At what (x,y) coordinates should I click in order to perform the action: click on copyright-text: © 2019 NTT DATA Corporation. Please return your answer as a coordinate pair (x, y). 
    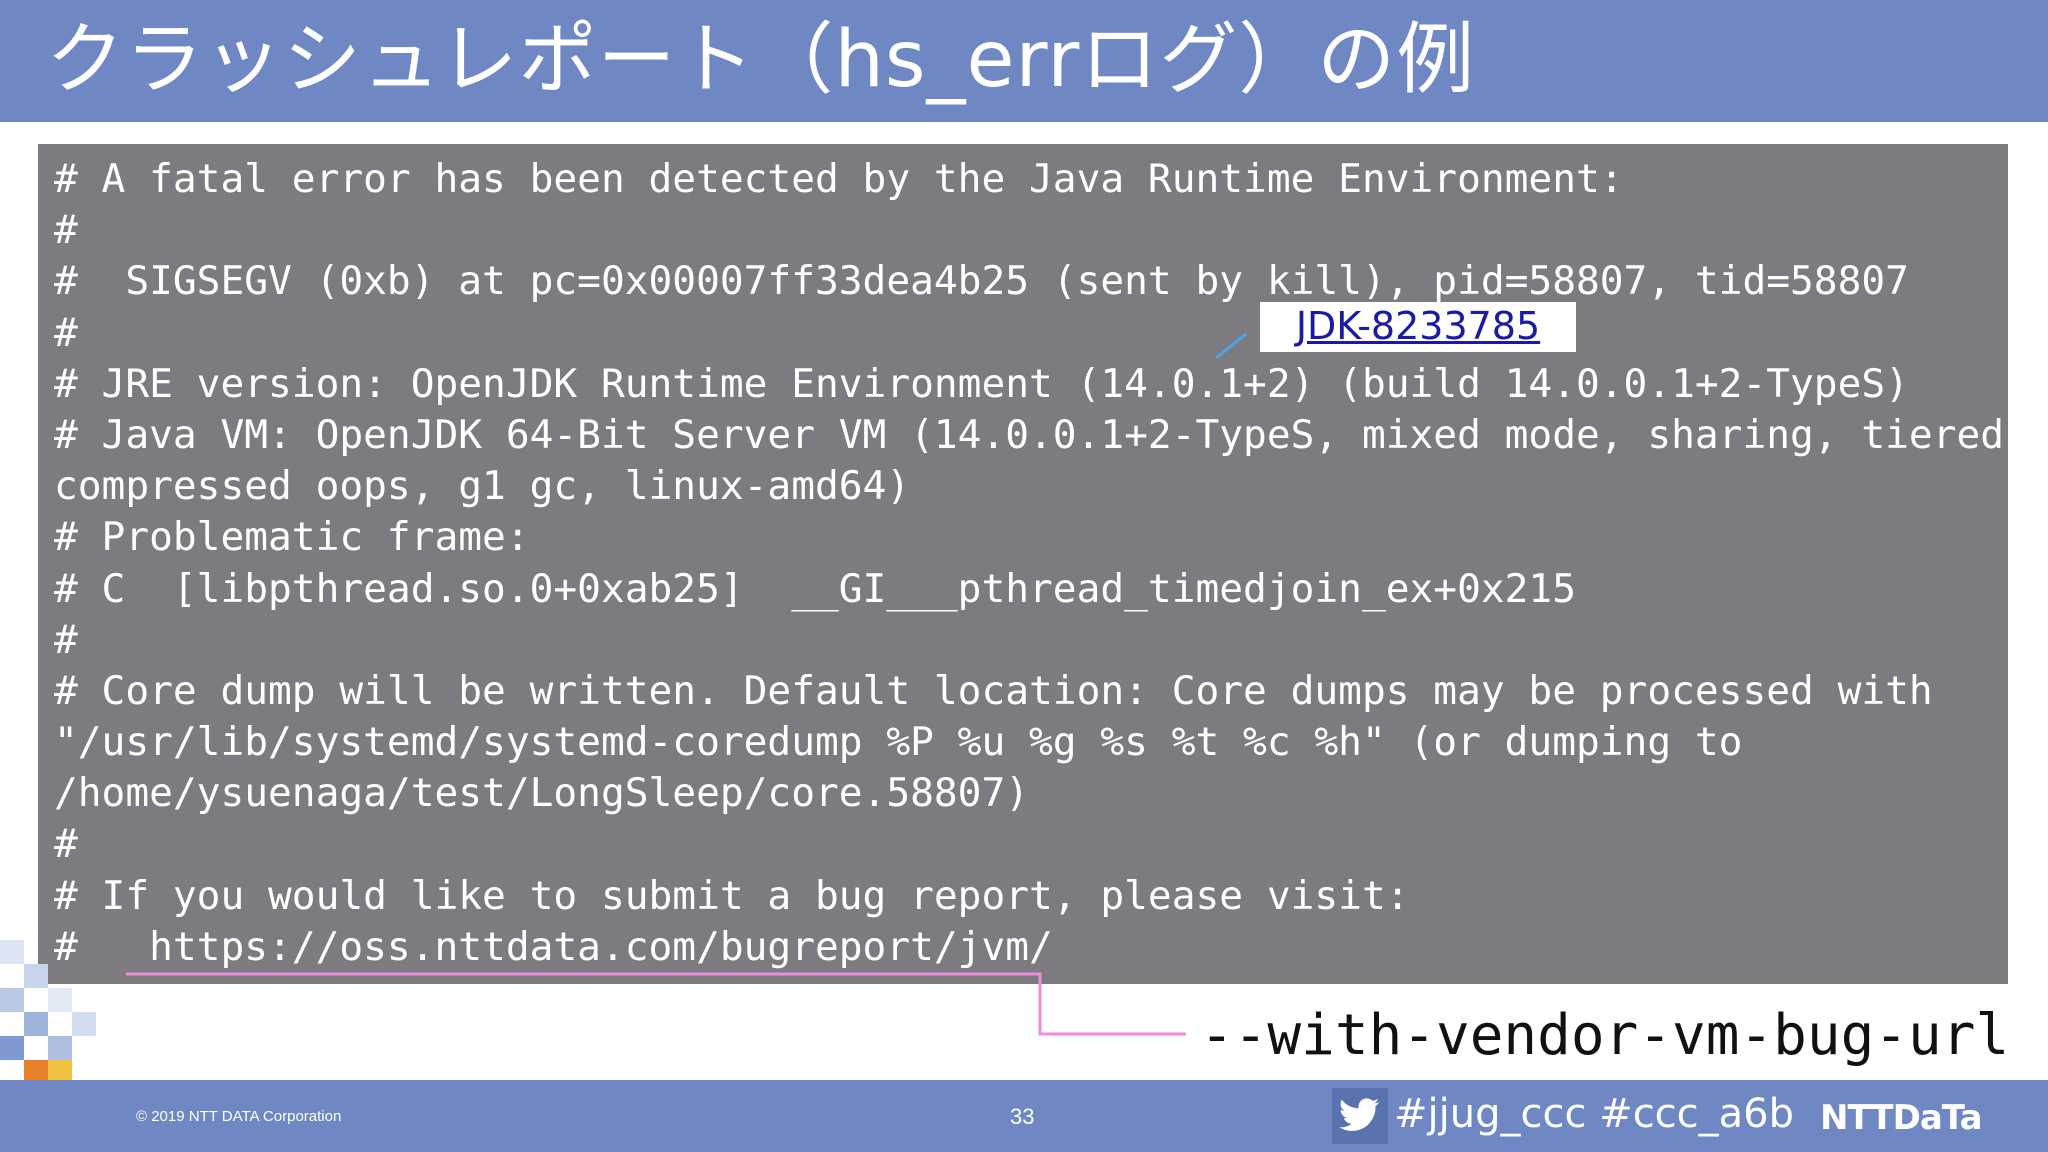
    Looking at the image, I should click on (239, 1116).